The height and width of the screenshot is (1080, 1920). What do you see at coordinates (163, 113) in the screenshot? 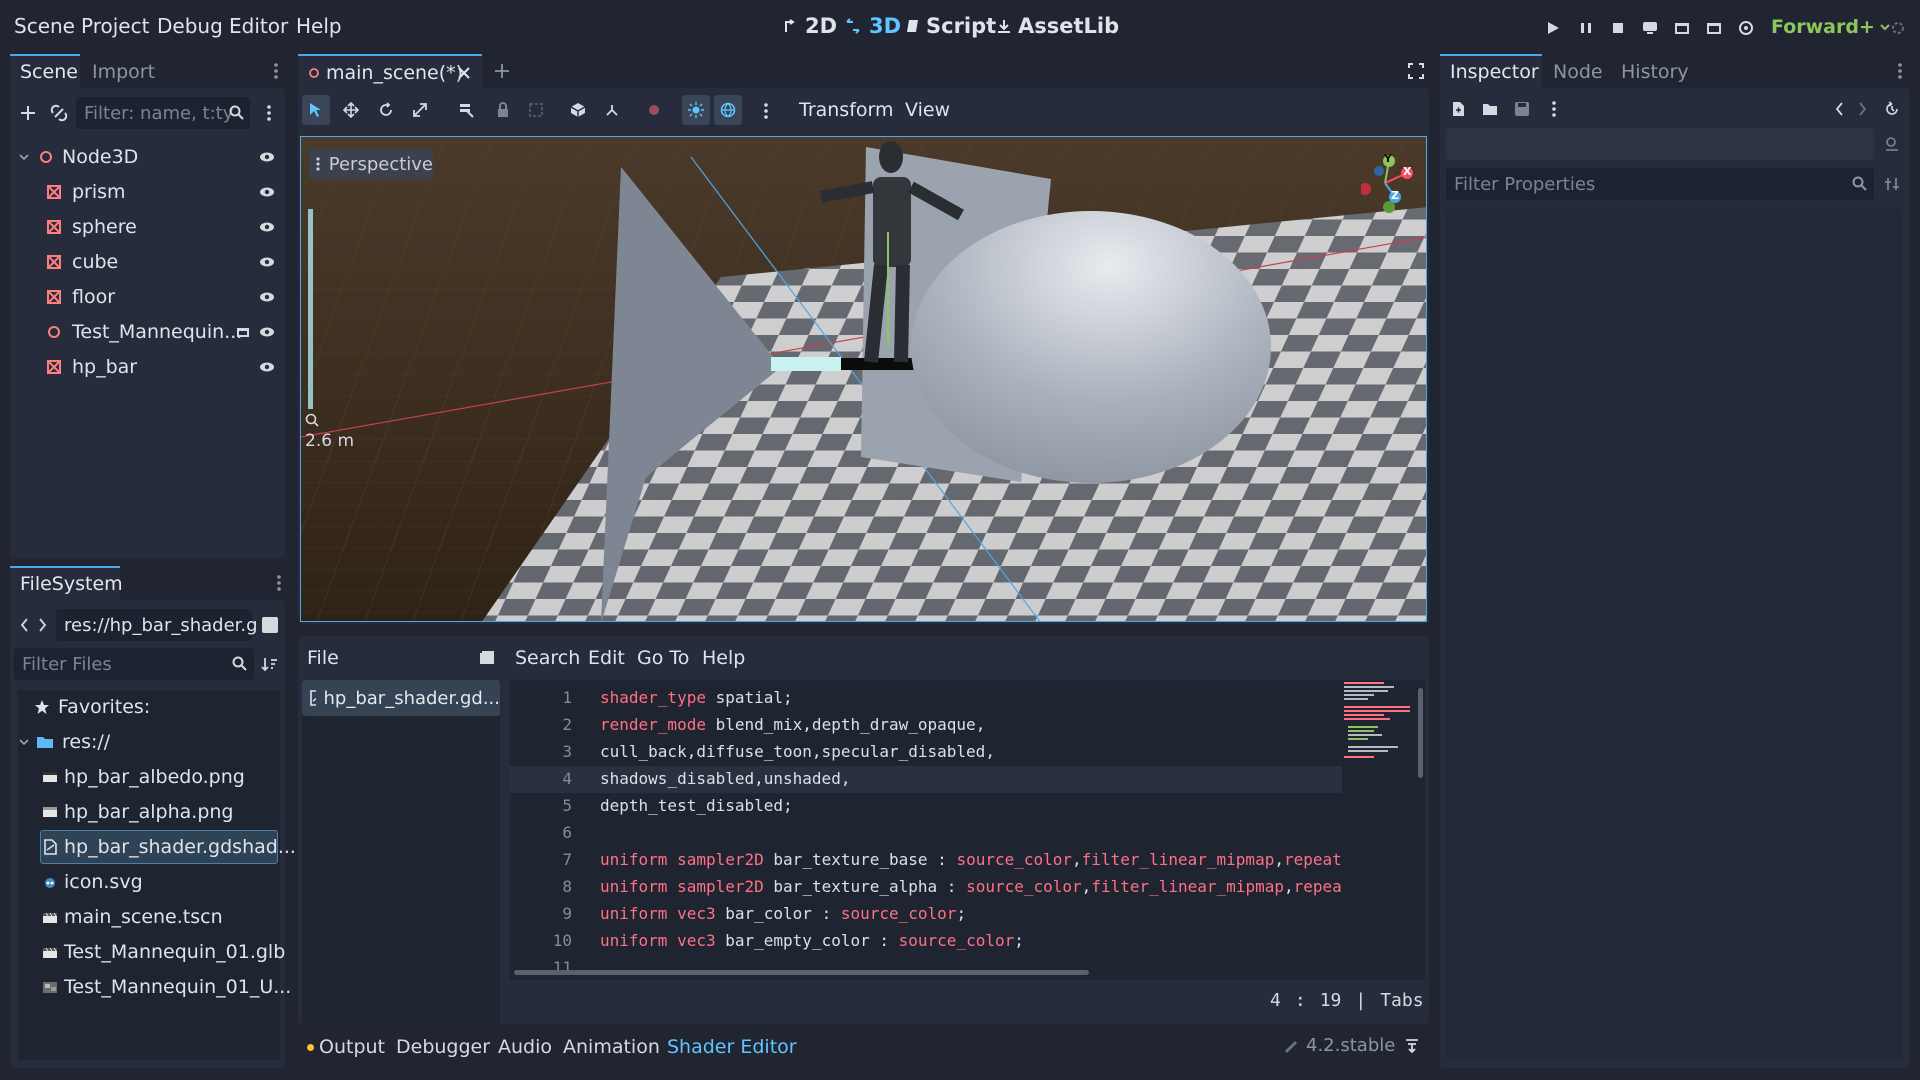
I see `scene-filter-input: Filter: name, t:ty` at bounding box center [163, 113].